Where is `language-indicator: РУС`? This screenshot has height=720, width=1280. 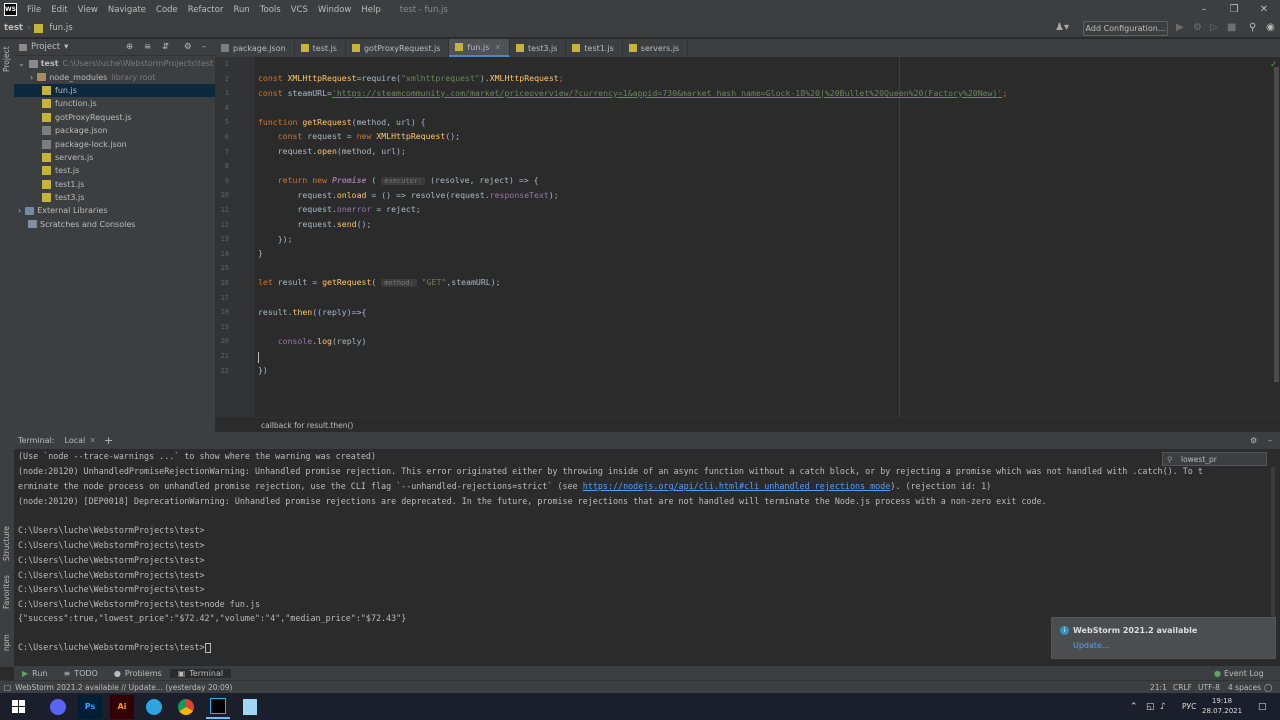
language-indicator: РУС is located at coordinates (1189, 706).